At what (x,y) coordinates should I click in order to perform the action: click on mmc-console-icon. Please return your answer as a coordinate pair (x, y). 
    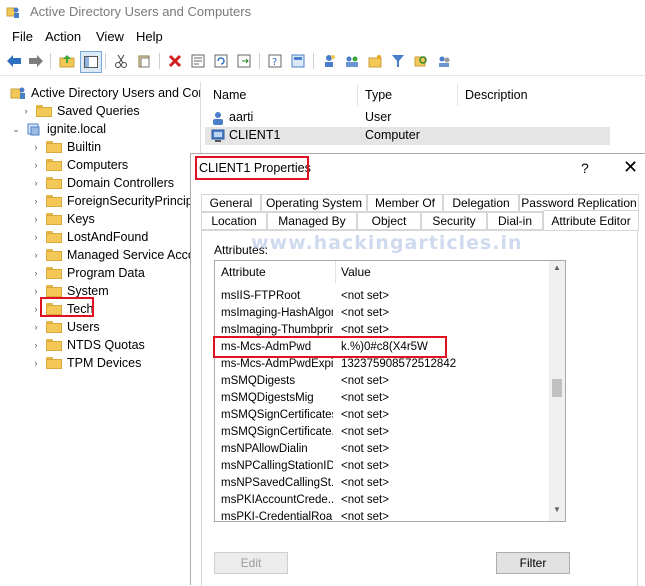
    Looking at the image, I should click on (298, 61).